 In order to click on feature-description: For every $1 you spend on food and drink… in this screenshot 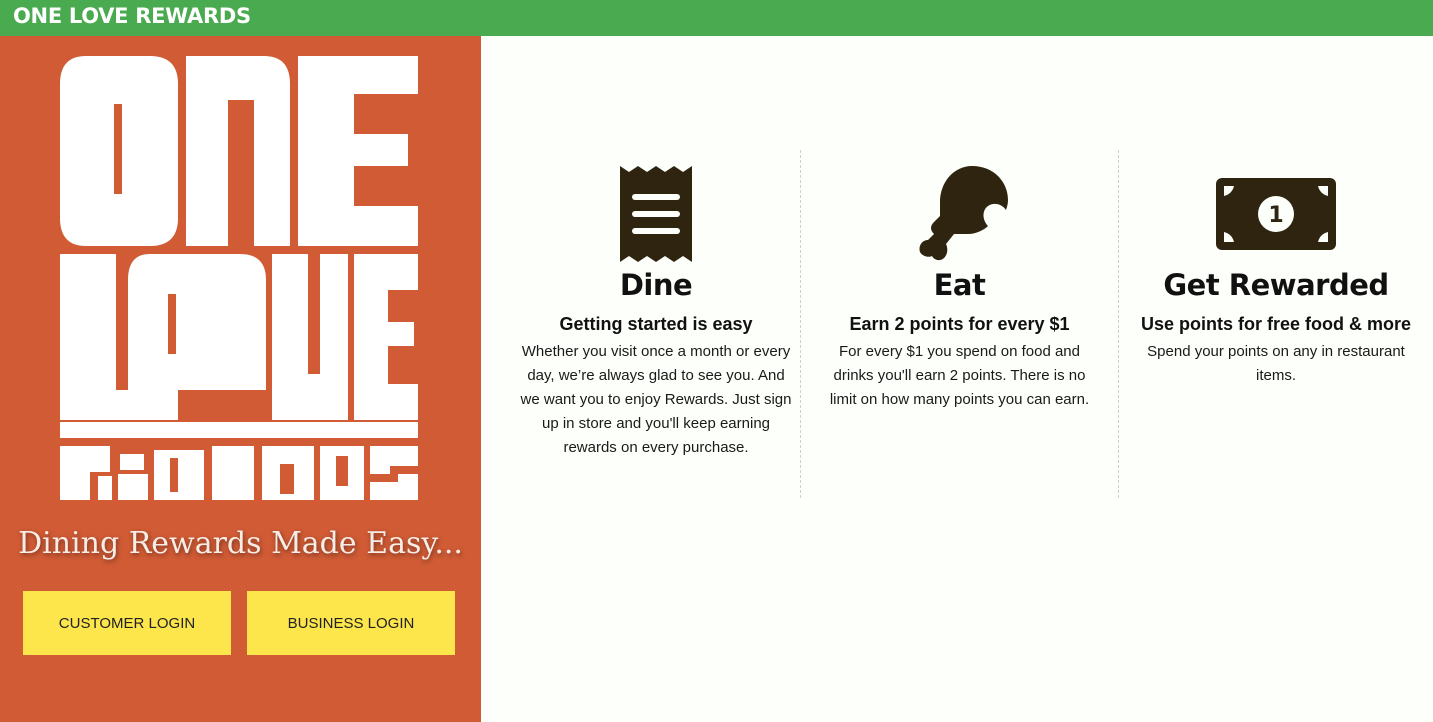, I will do `click(959, 375)`.